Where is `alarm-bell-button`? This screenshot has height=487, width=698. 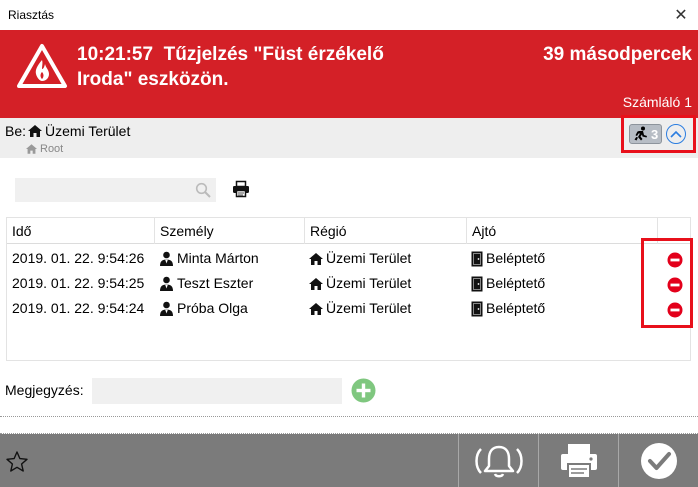 alarm-bell-button is located at coordinates (498, 460).